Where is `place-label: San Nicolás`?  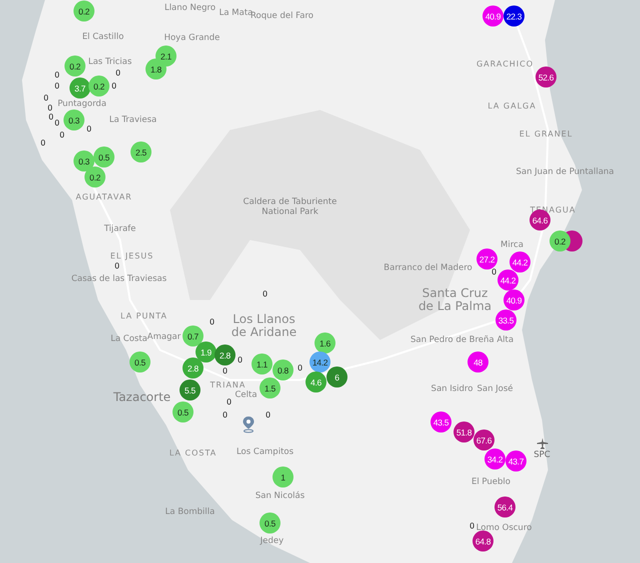 place-label: San Nicolás is located at coordinates (280, 496).